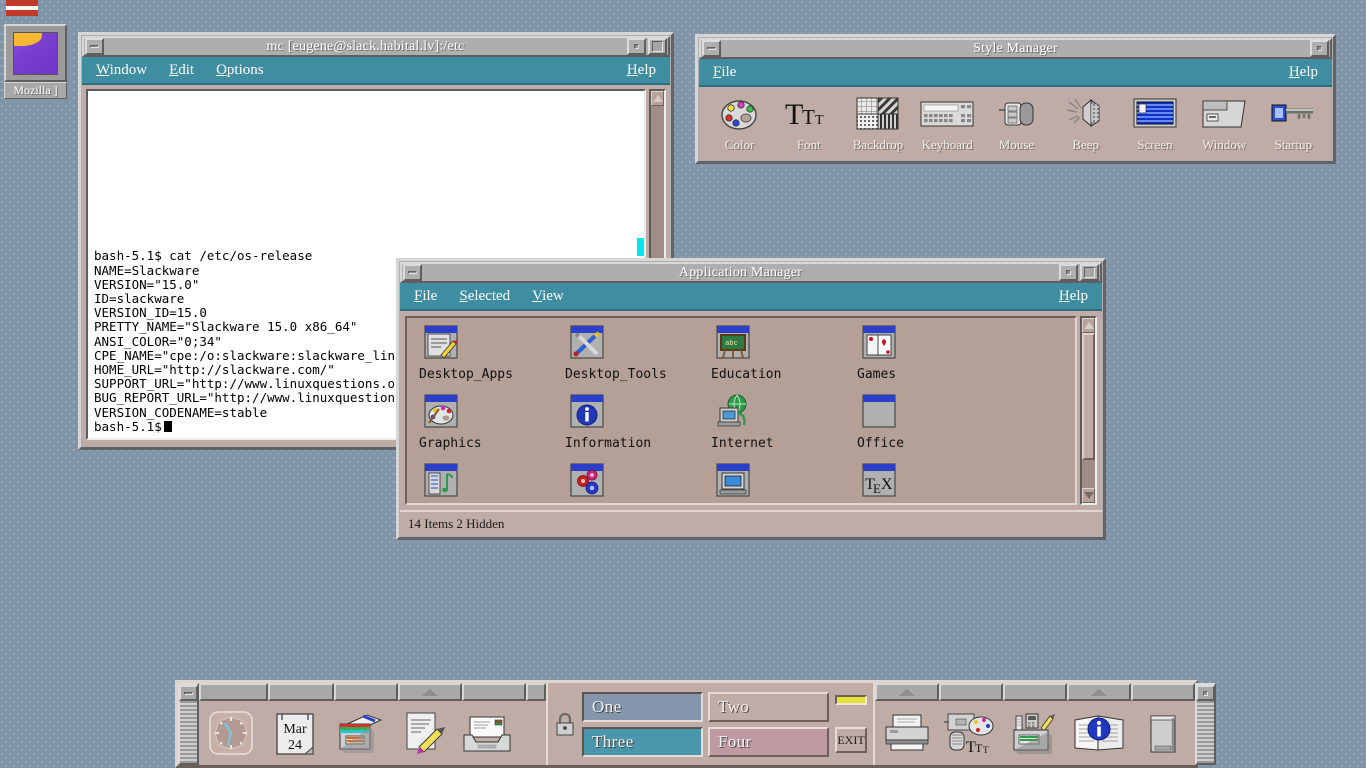 The image size is (1366, 768). What do you see at coordinates (233, 692) in the screenshot?
I see `subpanel-clock` at bounding box center [233, 692].